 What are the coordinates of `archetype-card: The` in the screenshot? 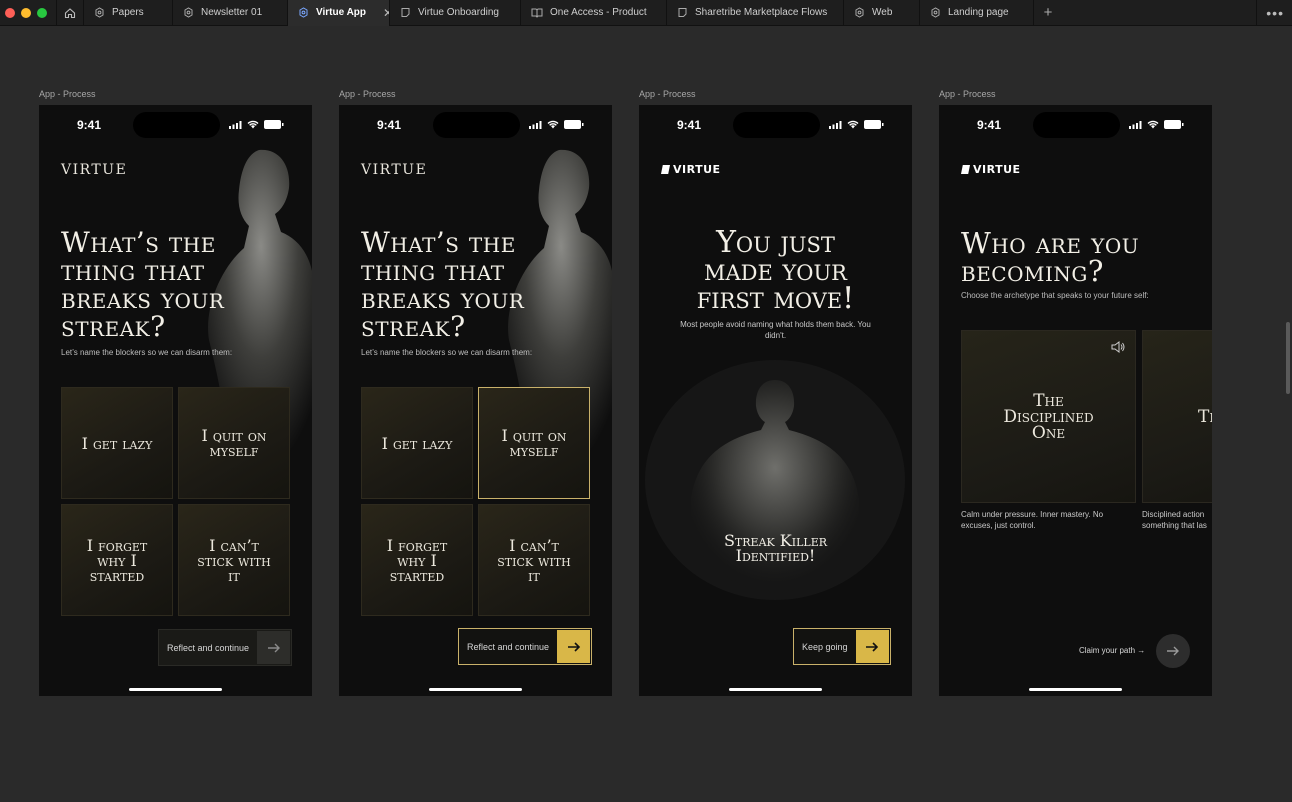 It's located at (1177, 416).